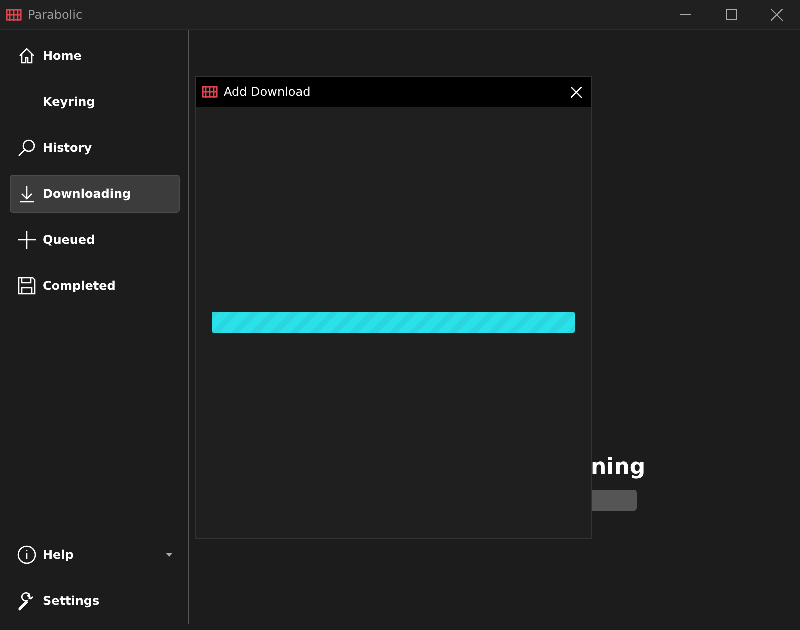 This screenshot has height=630, width=800. What do you see at coordinates (777, 14) in the screenshot?
I see `close-icon` at bounding box center [777, 14].